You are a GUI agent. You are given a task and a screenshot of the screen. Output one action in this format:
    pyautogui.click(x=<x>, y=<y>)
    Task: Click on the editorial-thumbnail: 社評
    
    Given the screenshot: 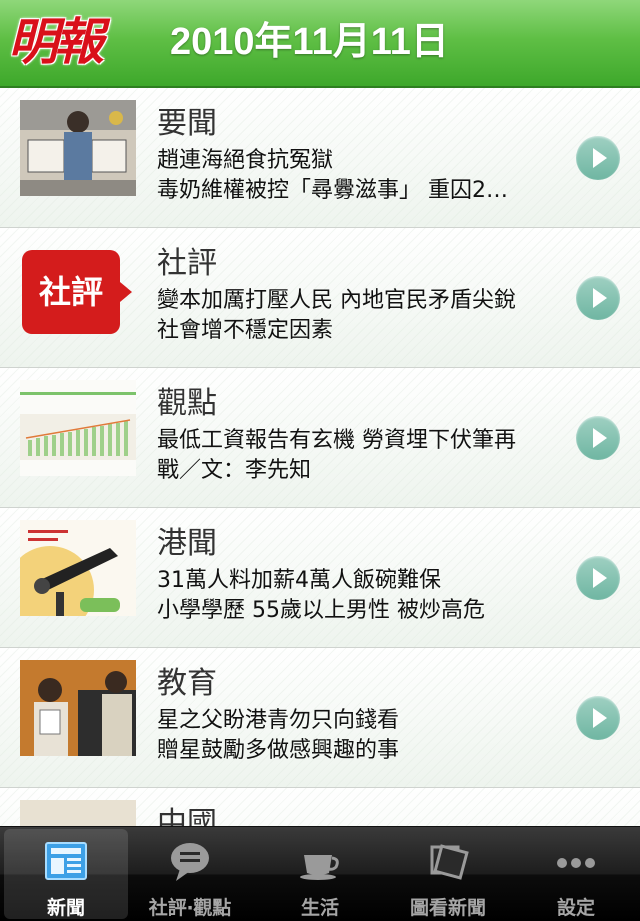 What is the action you would take?
    pyautogui.click(x=78, y=288)
    